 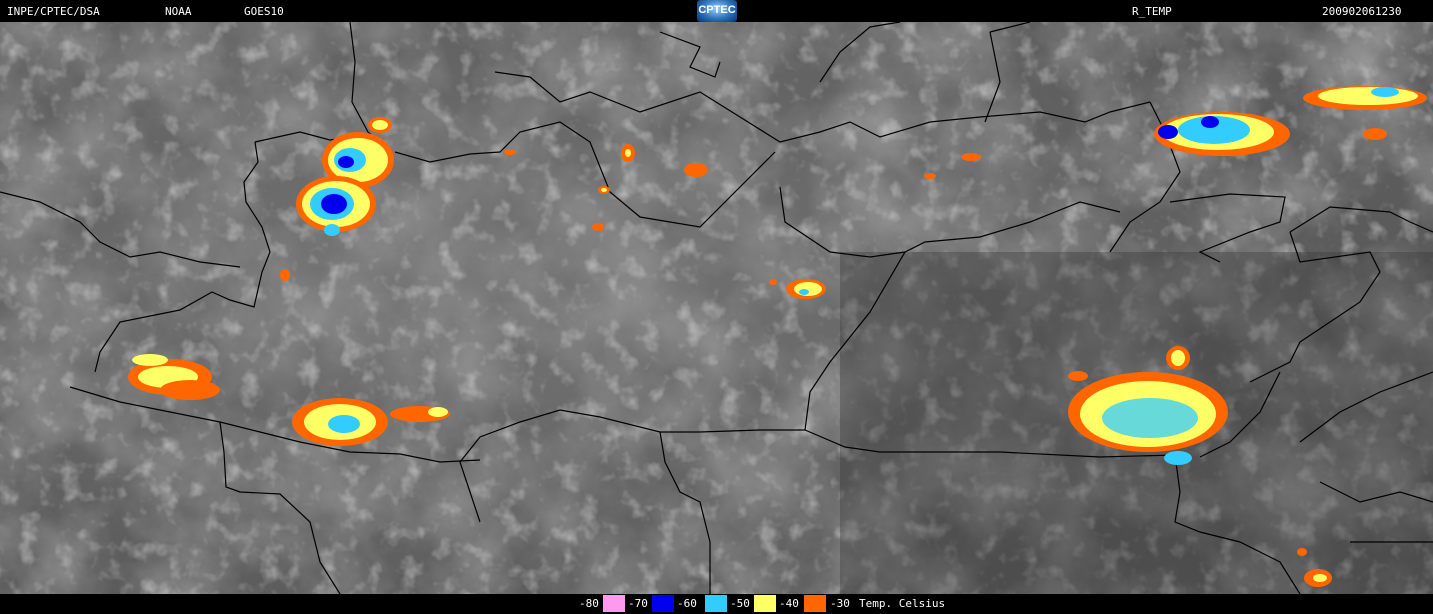 What do you see at coordinates (790, 603) in the screenshot?
I see `legend-label-40: -40` at bounding box center [790, 603].